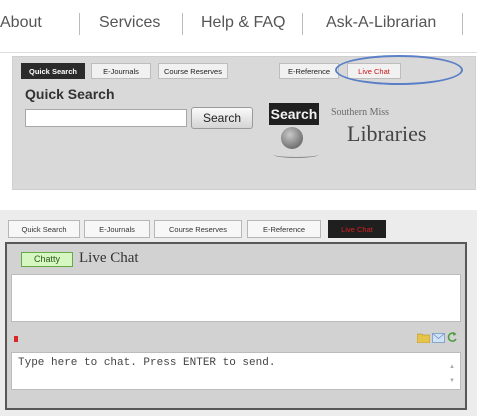 The width and height of the screenshot is (477, 416). I want to click on chat-log, so click(236, 298).